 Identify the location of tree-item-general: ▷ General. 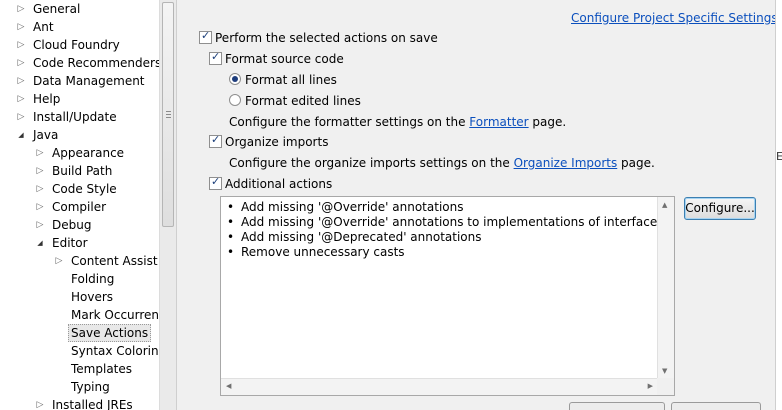
(79, 9).